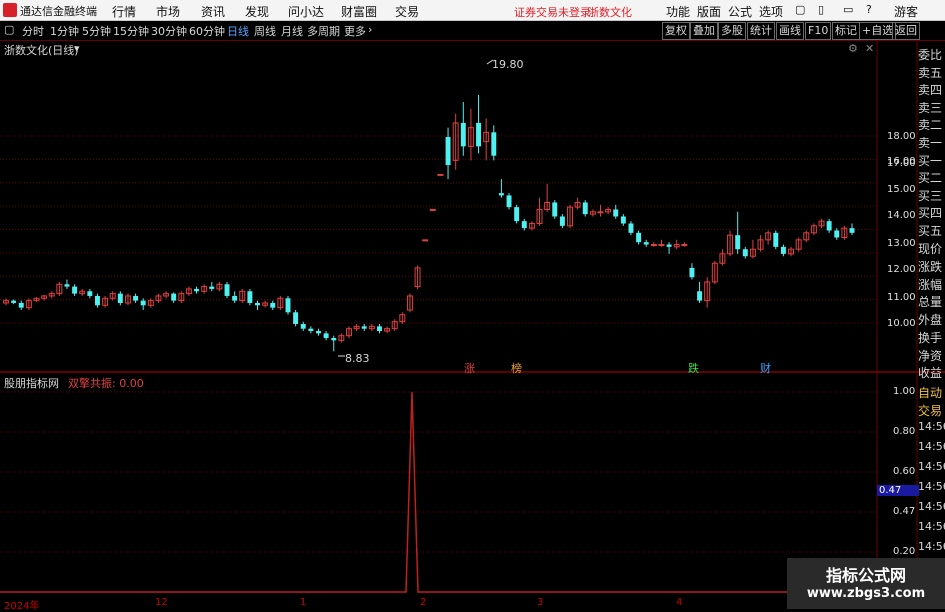 This screenshot has height=612, width=945. What do you see at coordinates (77, 48) in the screenshot?
I see `dropdown-icon: ▾` at bounding box center [77, 48].